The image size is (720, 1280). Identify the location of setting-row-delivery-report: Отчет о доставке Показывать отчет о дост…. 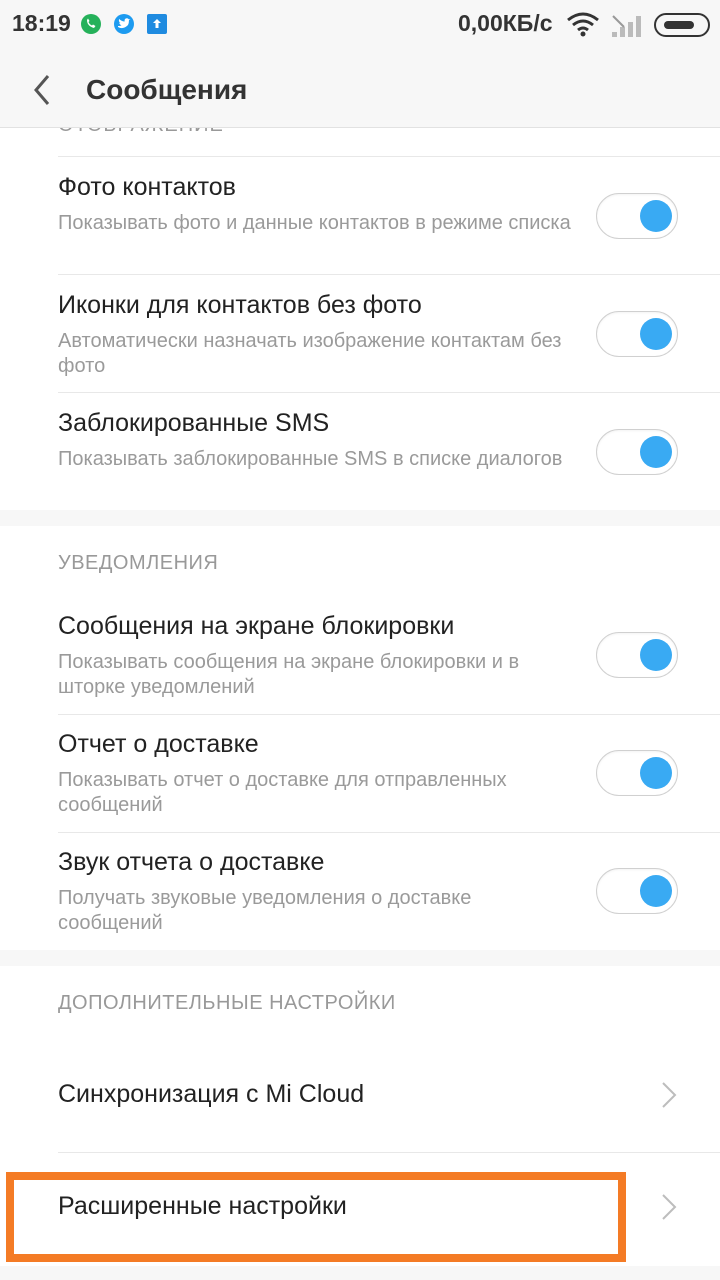
(360, 773).